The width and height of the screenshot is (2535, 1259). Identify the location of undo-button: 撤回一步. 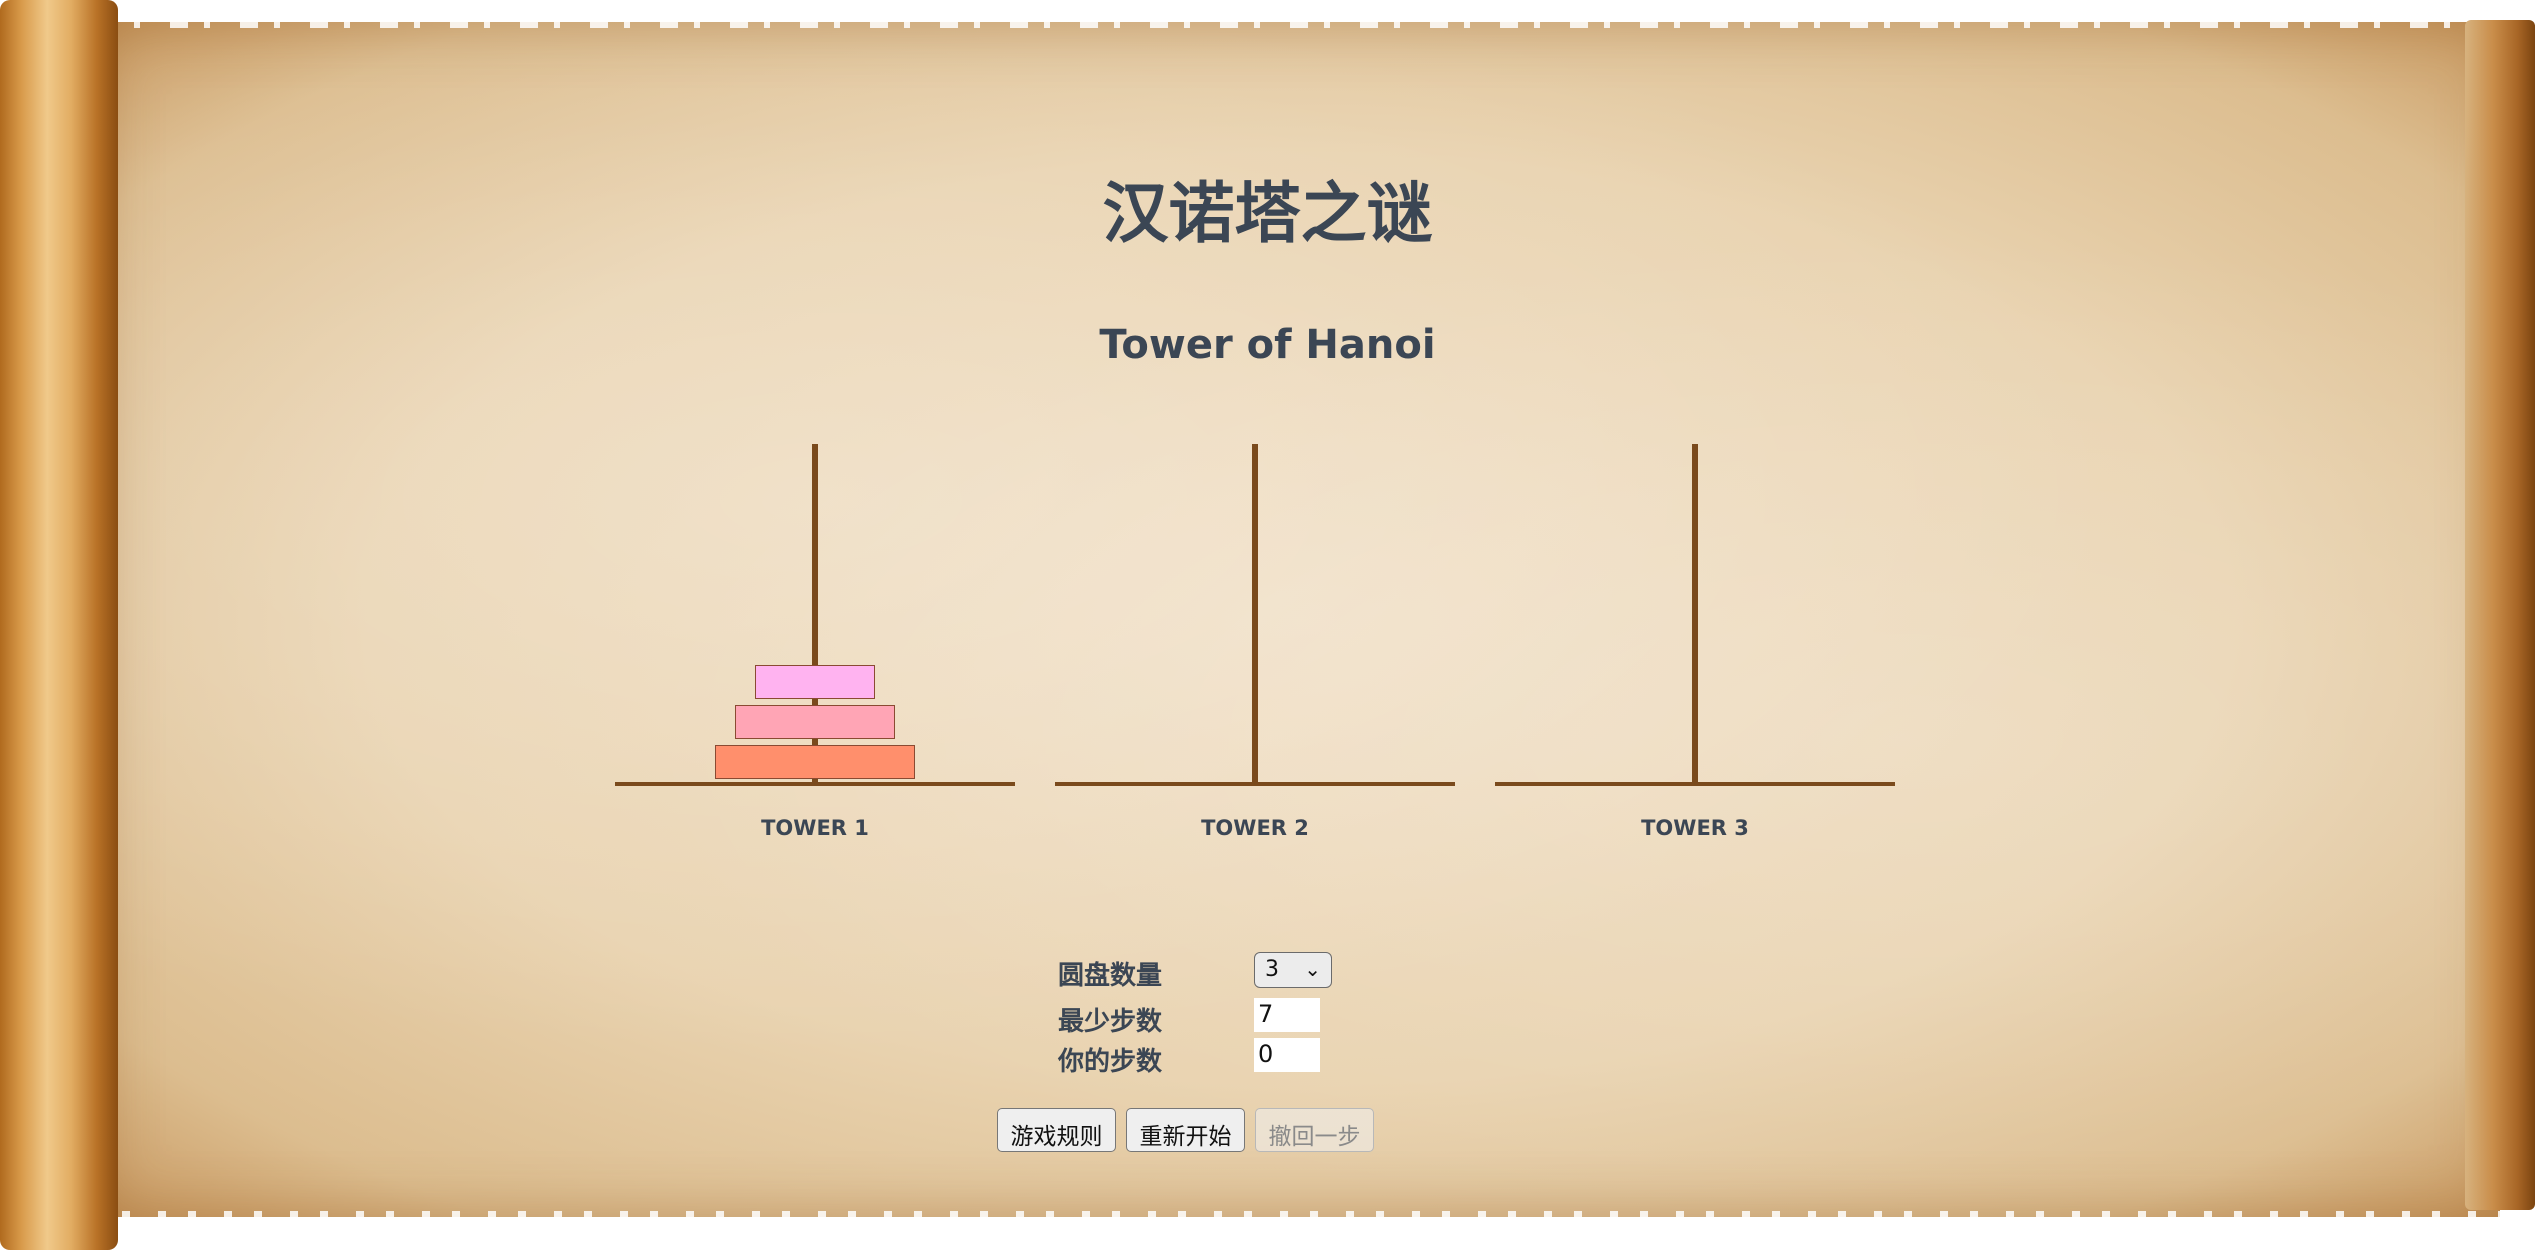
(1314, 1130).